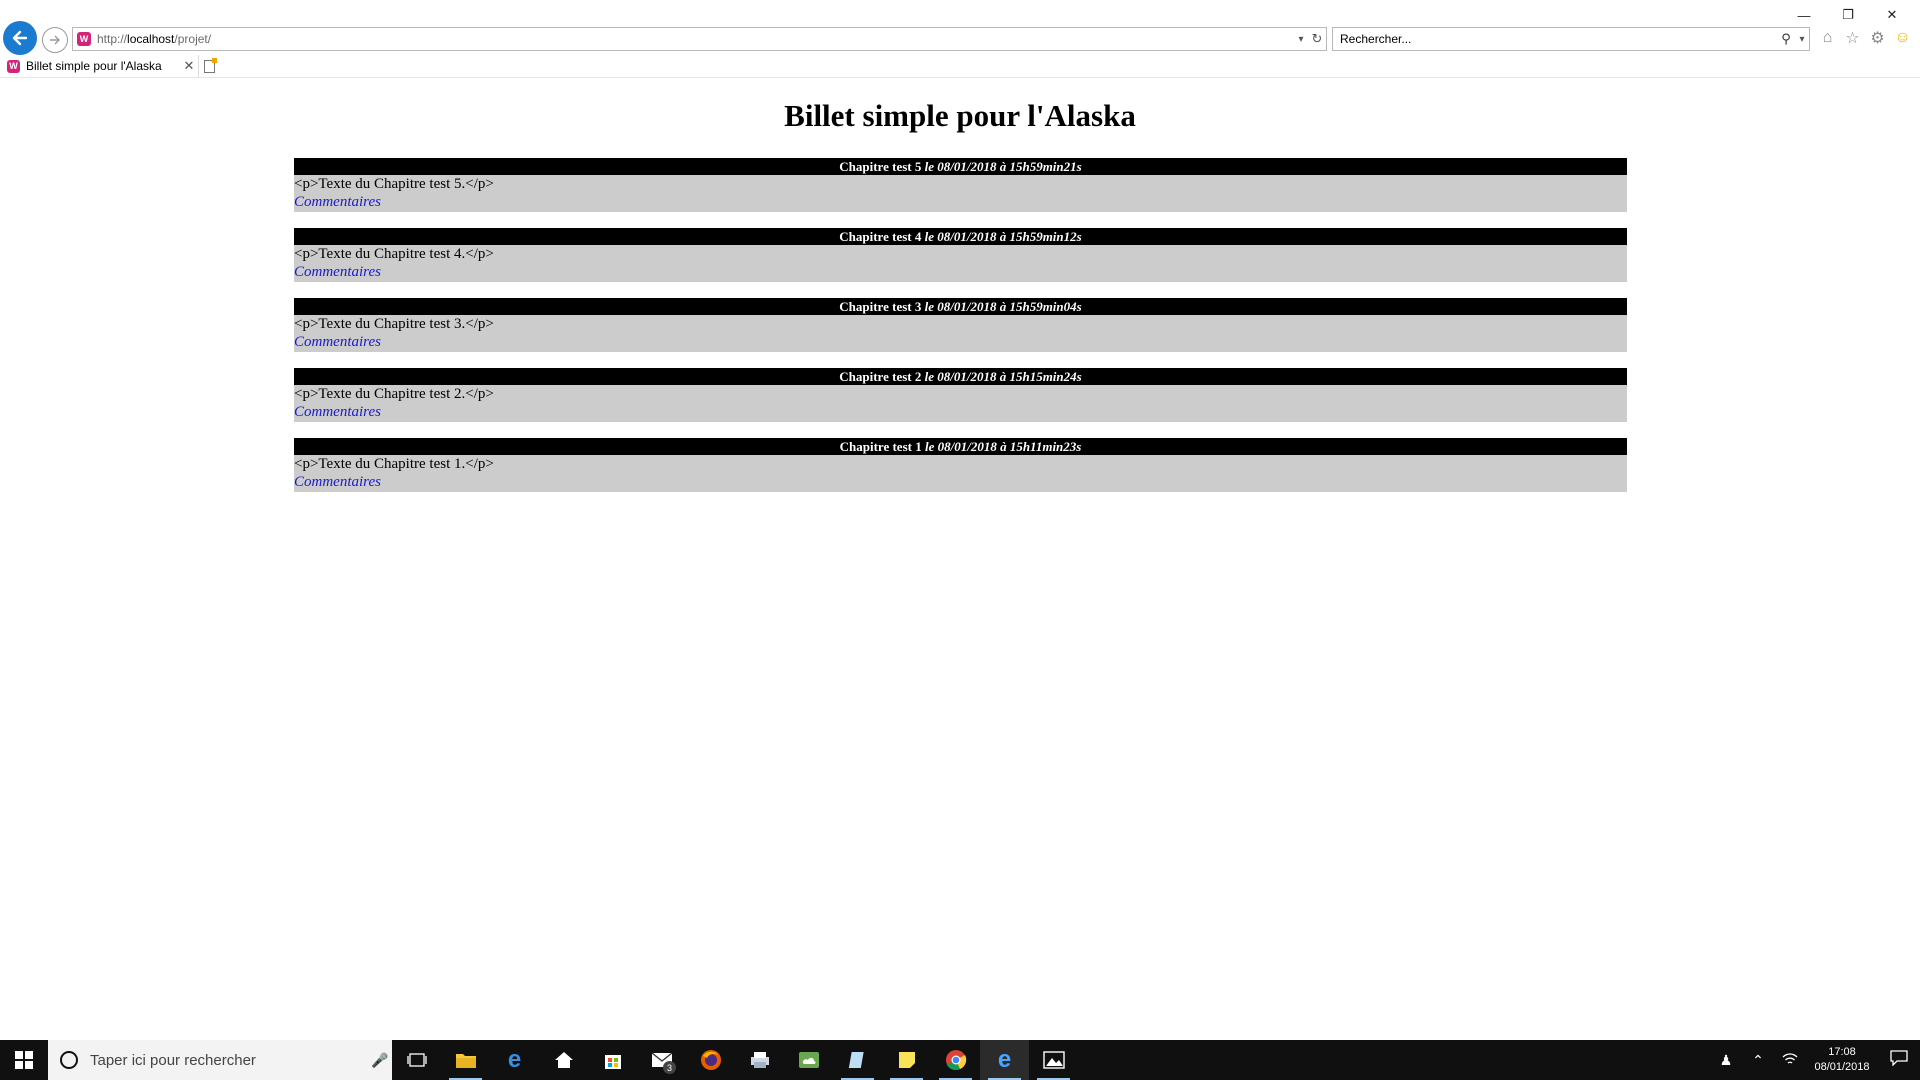  Describe the element at coordinates (710, 1060) in the screenshot. I see `firefox-icon` at that location.